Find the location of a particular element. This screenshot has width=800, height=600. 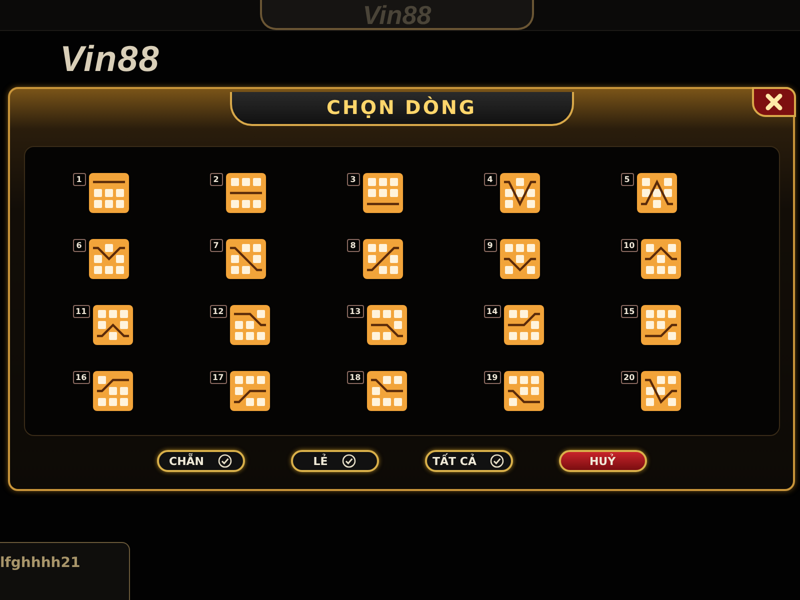

line-number: 1 is located at coordinates (79, 179).